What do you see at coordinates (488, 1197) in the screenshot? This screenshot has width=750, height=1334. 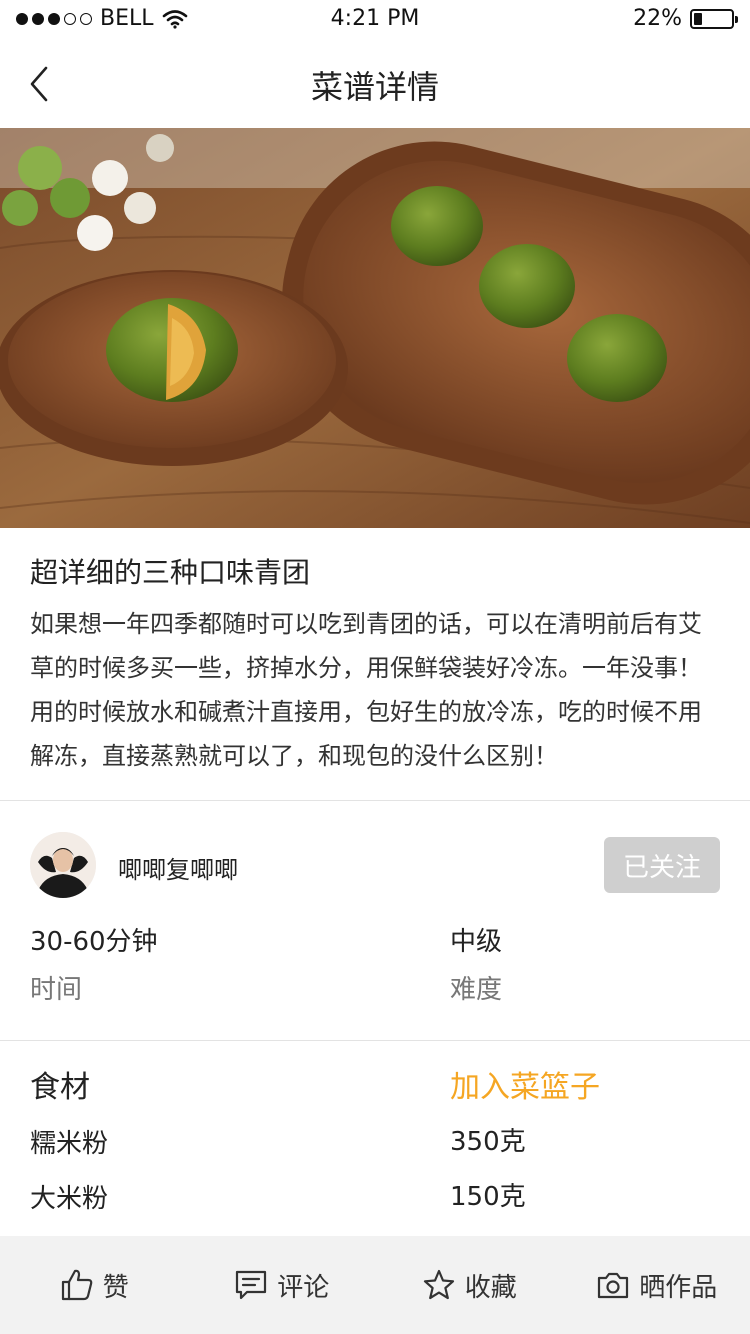 I see `ingredient-amount: 150克` at bounding box center [488, 1197].